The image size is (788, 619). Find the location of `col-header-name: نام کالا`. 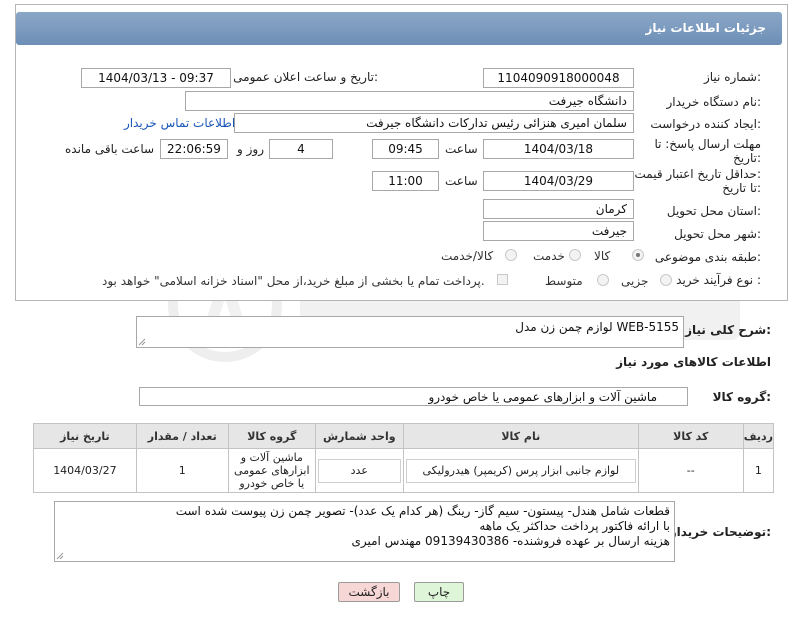

col-header-name: نام کالا is located at coordinates (520, 436).